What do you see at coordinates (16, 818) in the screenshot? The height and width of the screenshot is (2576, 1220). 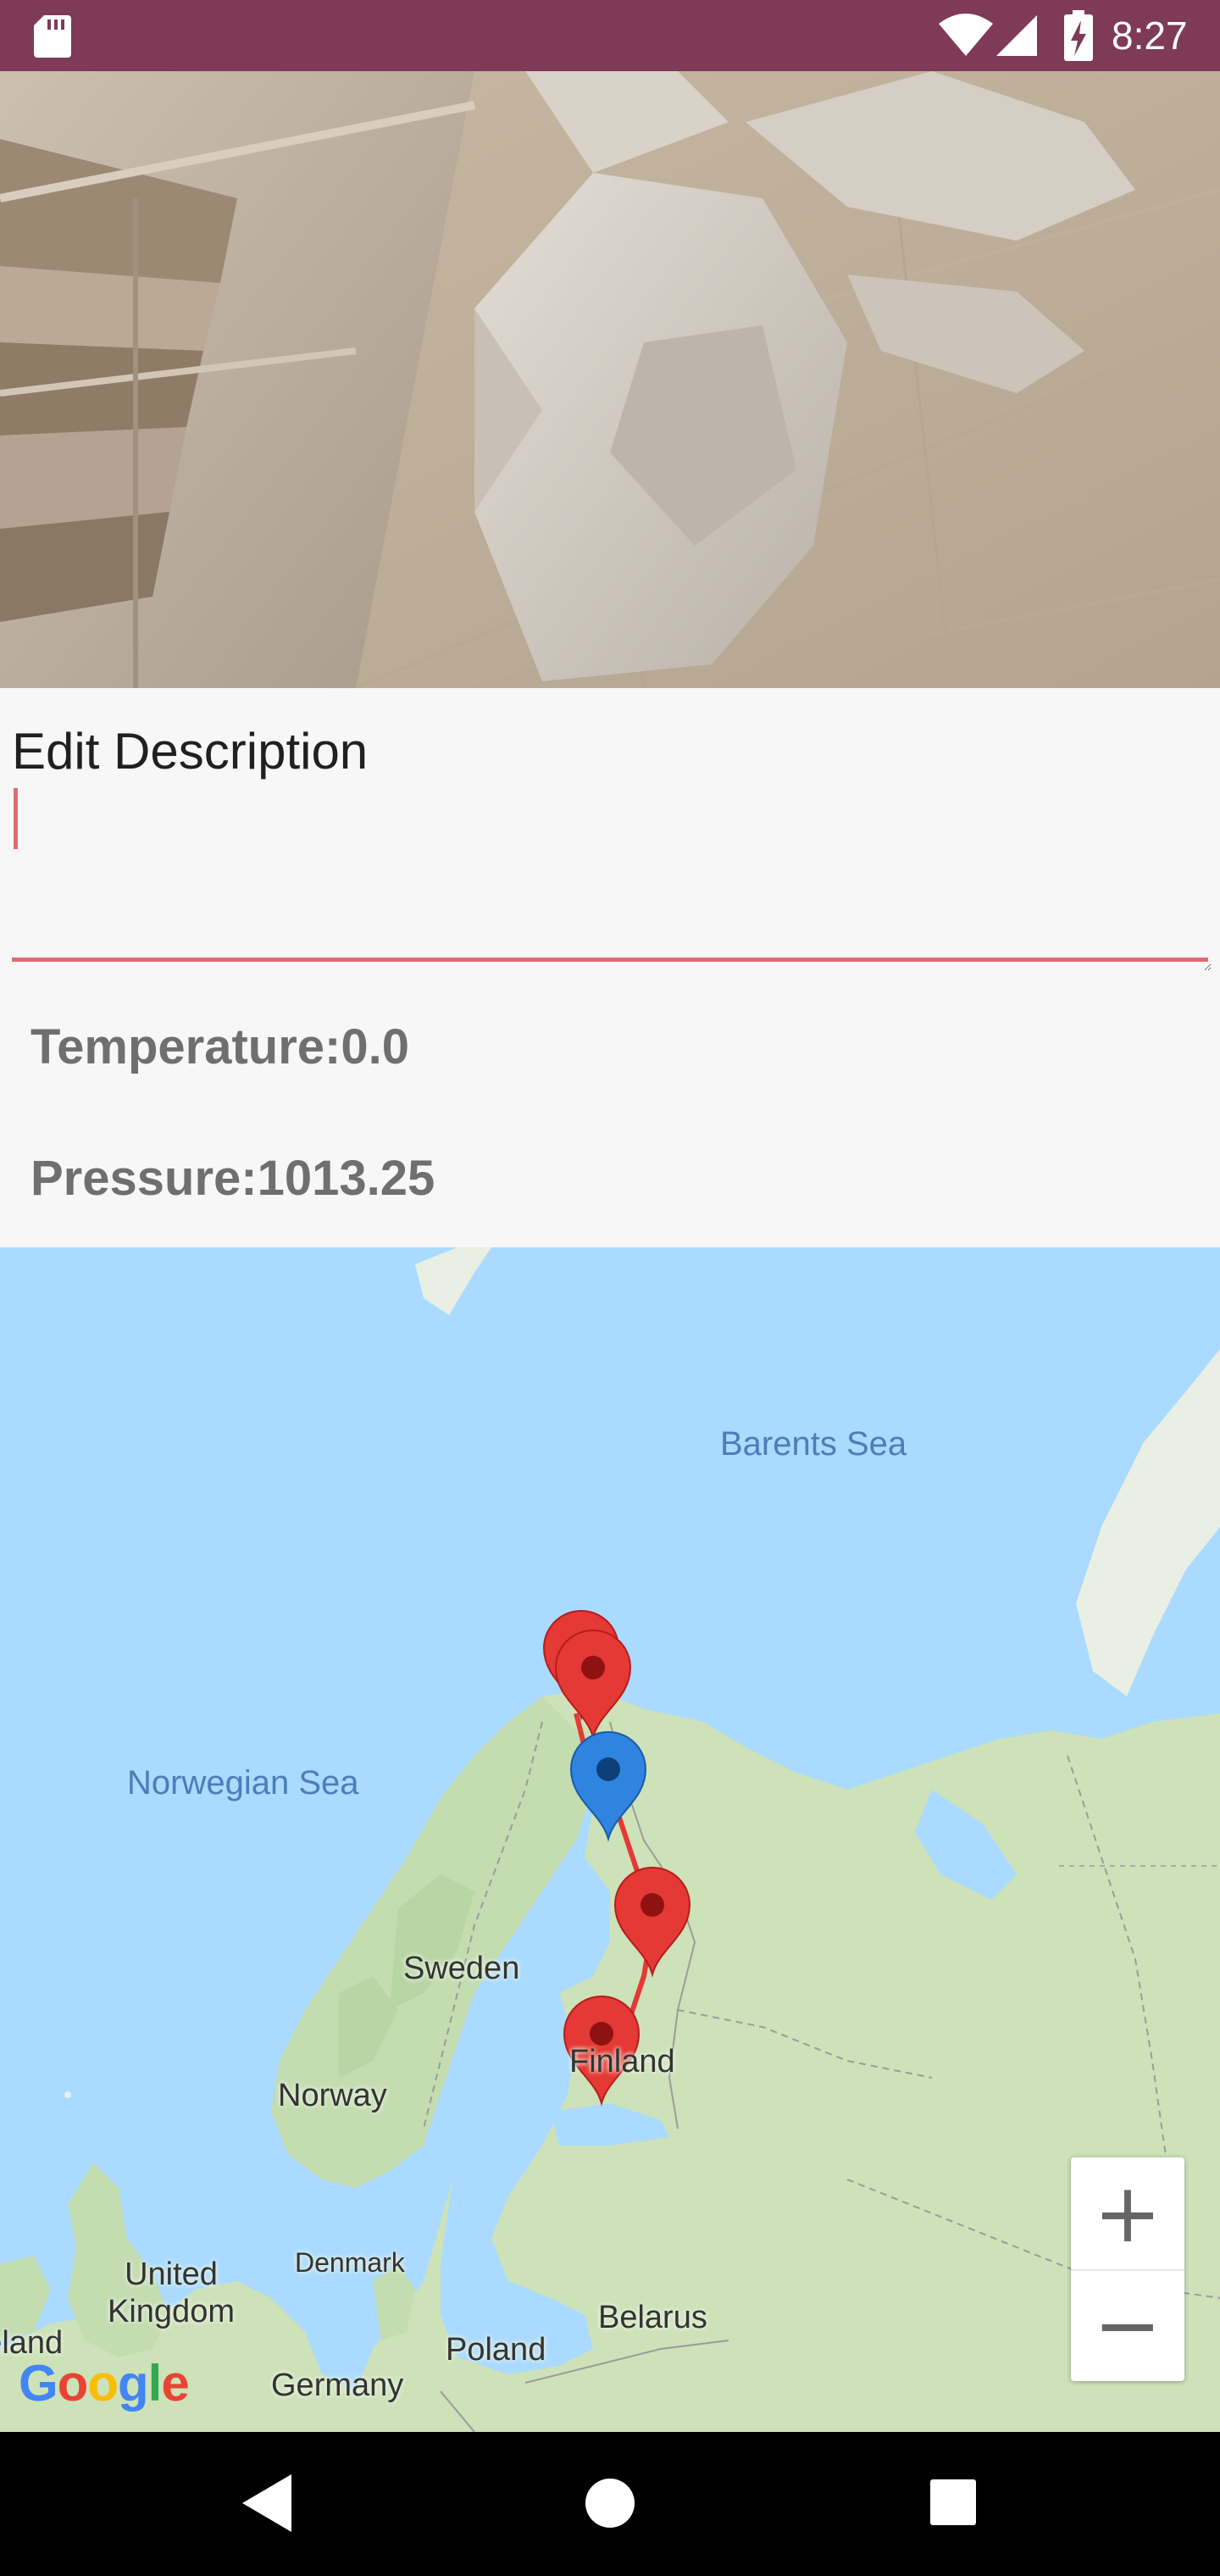 I see `text-cursor` at bounding box center [16, 818].